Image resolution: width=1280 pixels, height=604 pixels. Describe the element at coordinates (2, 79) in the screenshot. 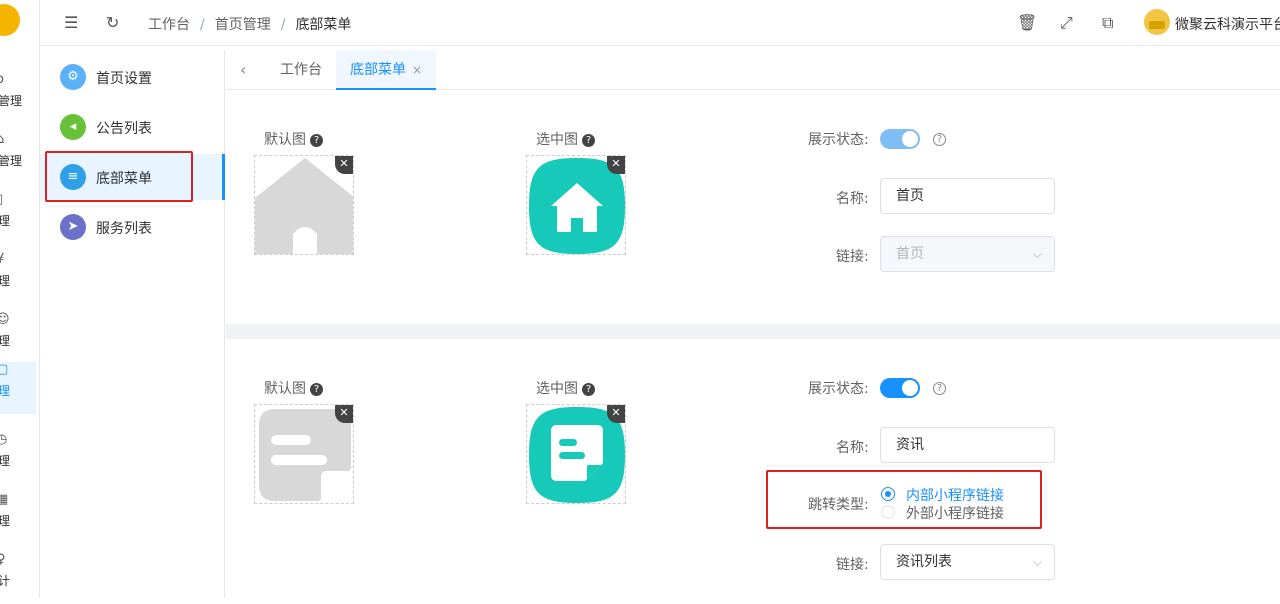

I see `member-icon: o` at that location.